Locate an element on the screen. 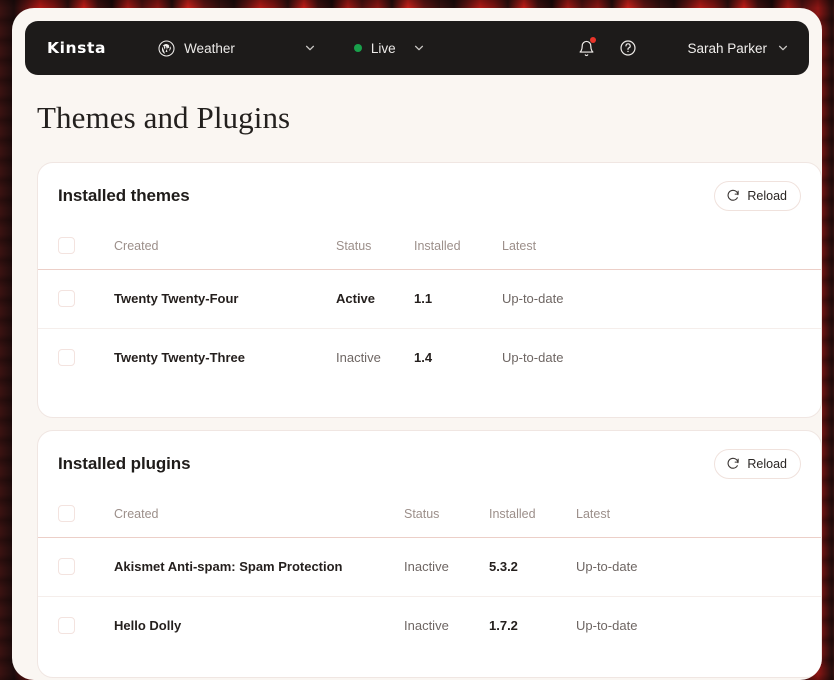 Image resolution: width=834 pixels, height=680 pixels. theme-installed: 1.1 is located at coordinates (423, 298).